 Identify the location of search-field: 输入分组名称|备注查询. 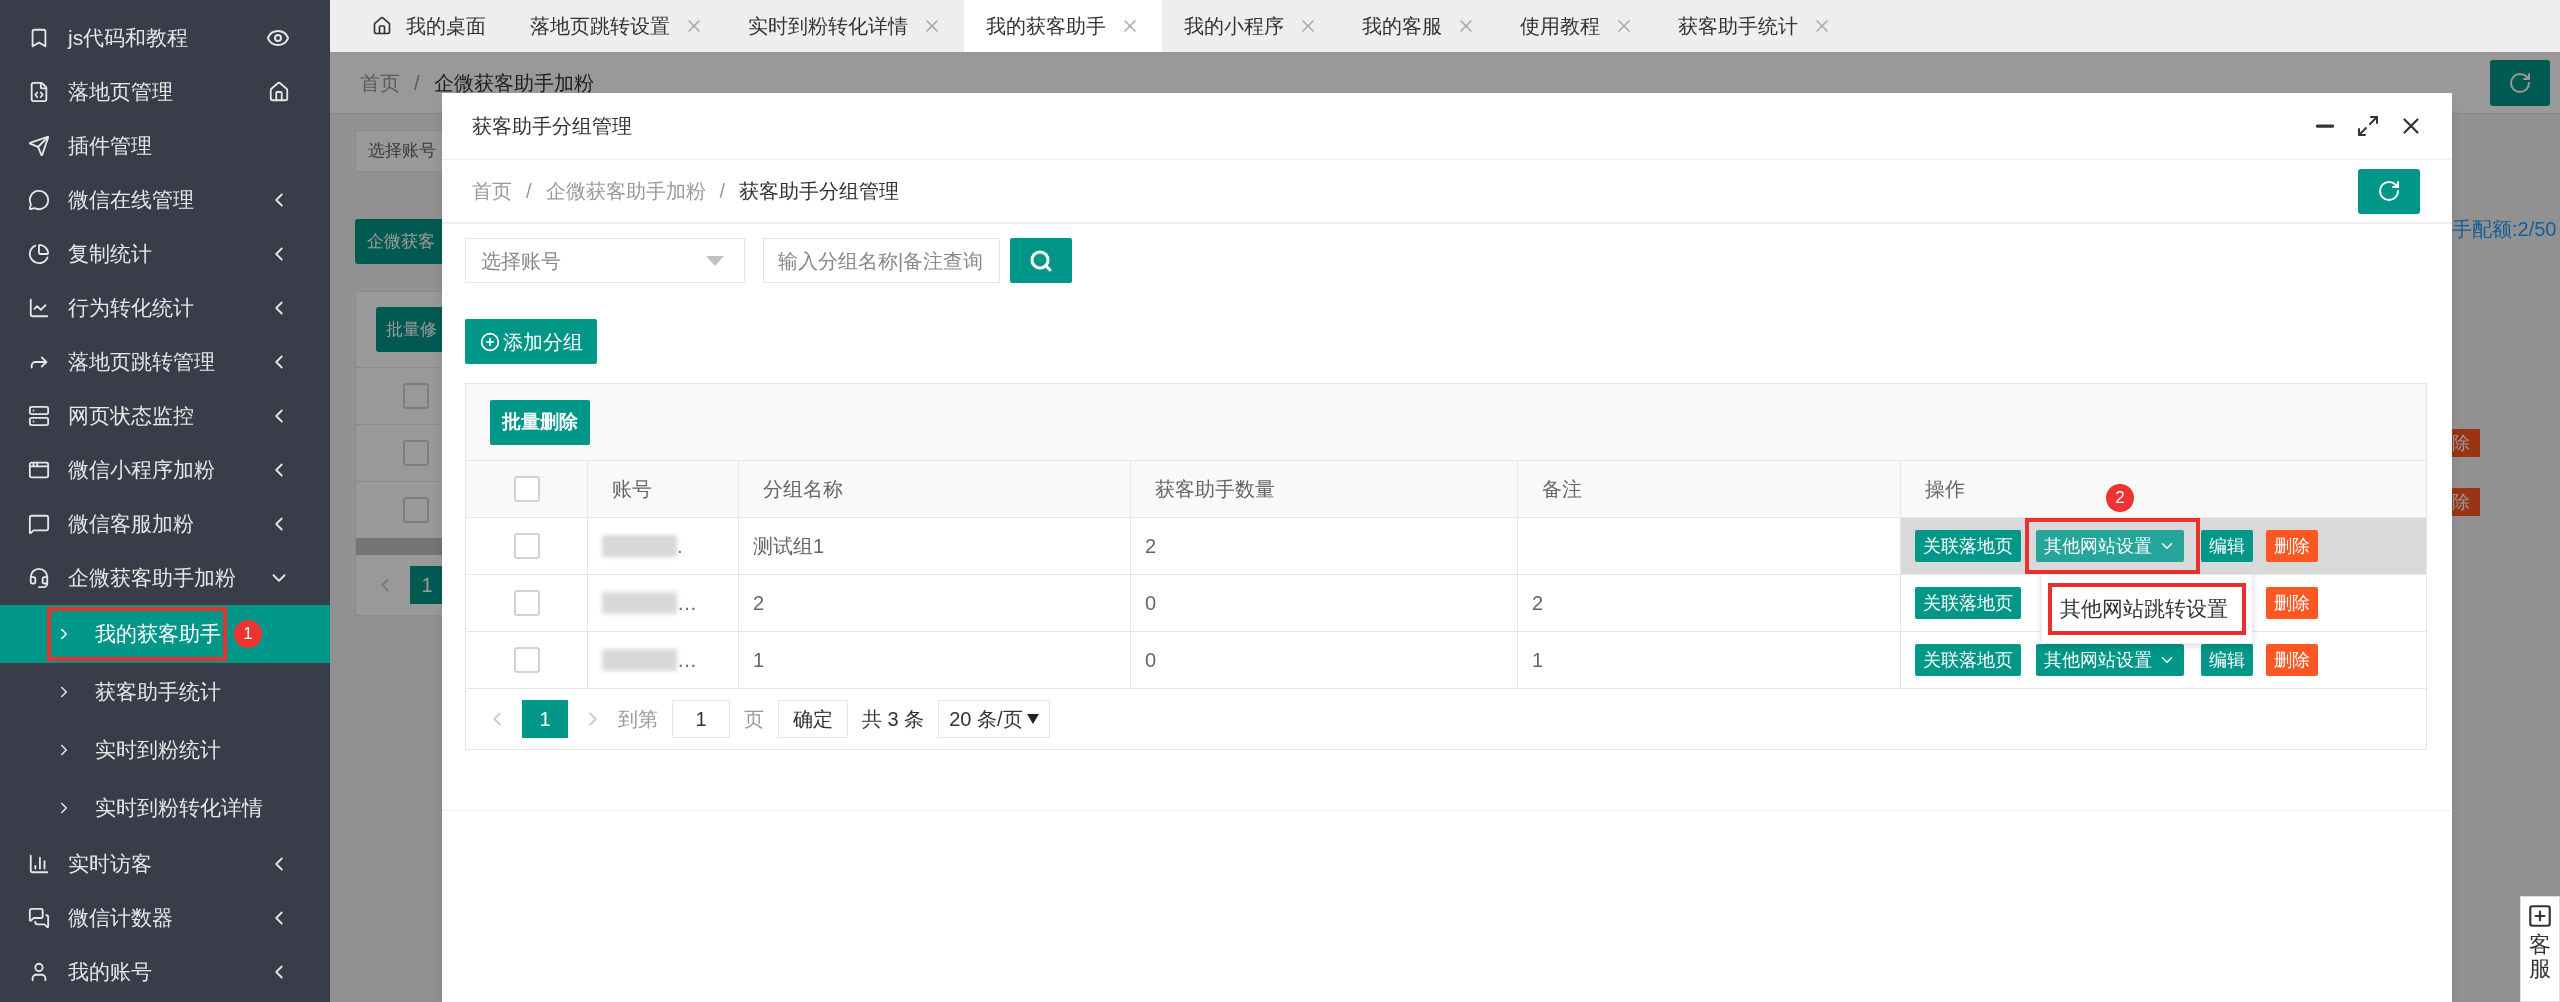
(881, 260).